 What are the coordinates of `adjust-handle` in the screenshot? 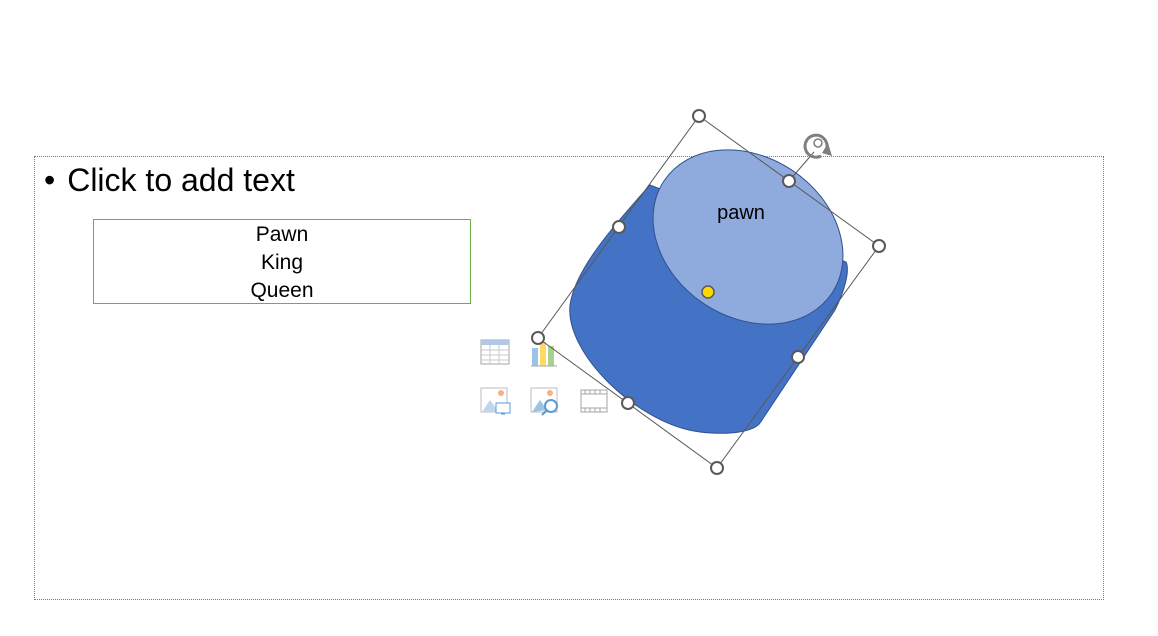 It's located at (708, 292).